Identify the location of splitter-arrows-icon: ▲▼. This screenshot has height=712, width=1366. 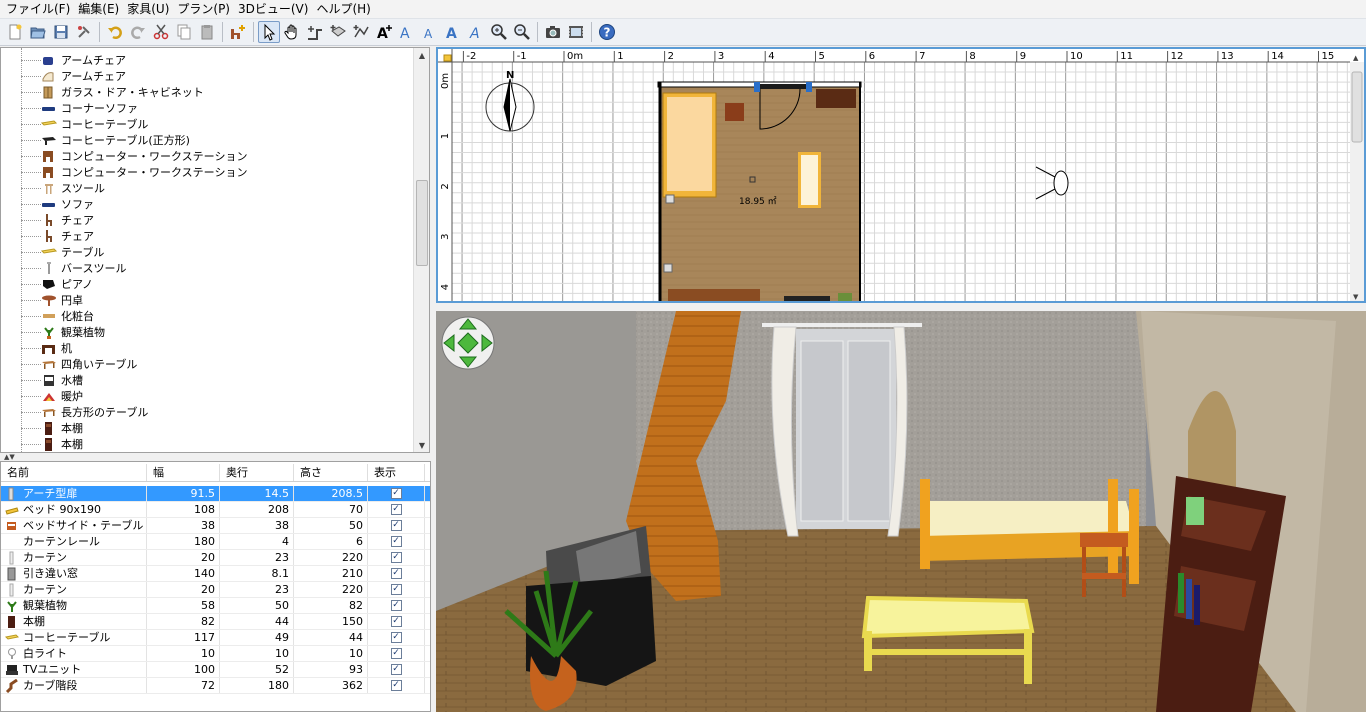
(9, 457).